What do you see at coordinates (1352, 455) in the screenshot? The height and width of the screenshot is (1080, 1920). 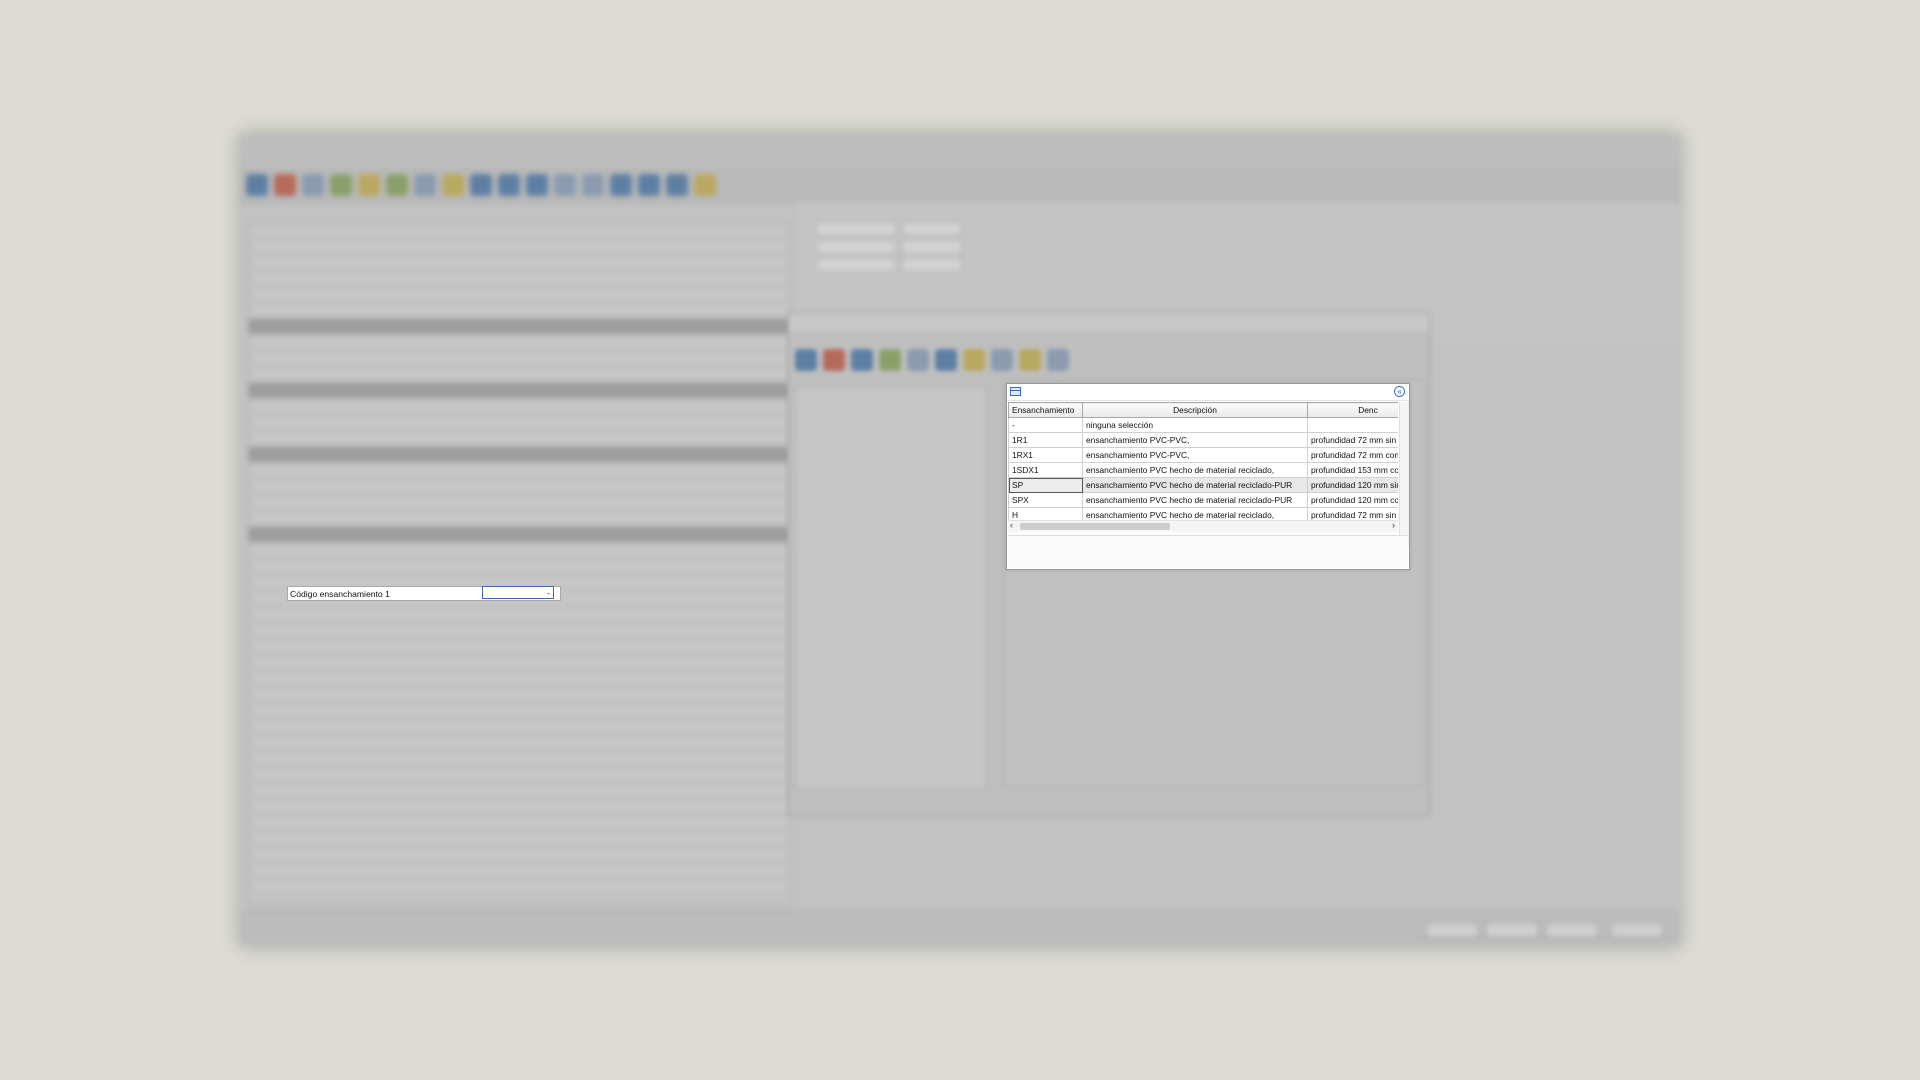 I see `cell-denc: profundidad 72 mm con r` at bounding box center [1352, 455].